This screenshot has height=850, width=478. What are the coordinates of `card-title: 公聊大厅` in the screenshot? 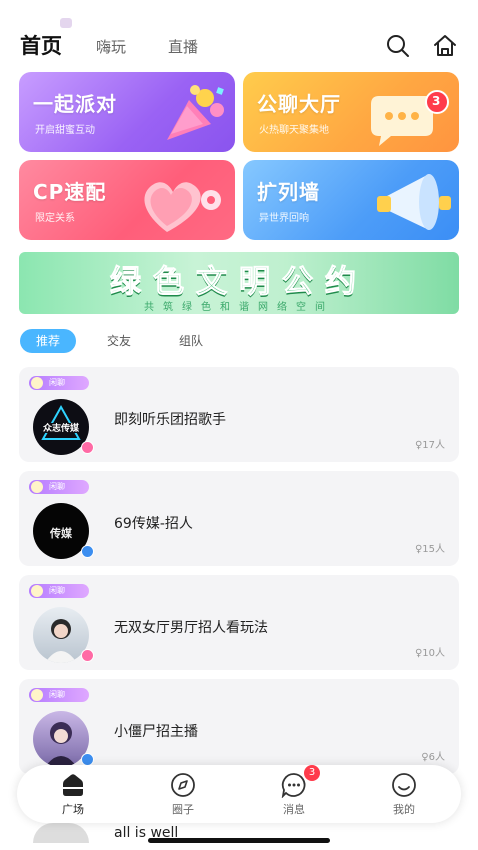 It's located at (299, 104).